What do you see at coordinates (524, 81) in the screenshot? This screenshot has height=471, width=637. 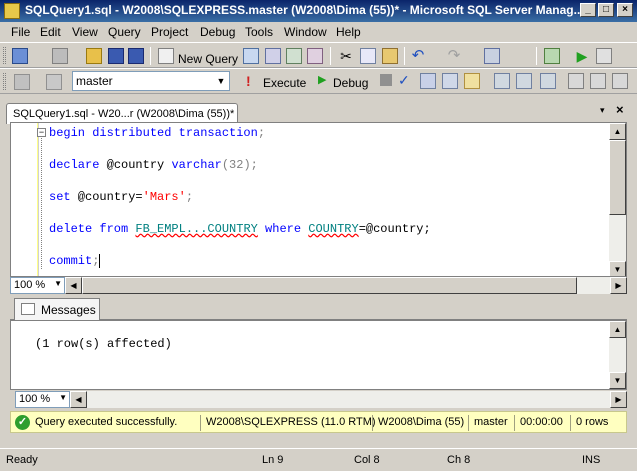 I see `results-to-grid-icon` at bounding box center [524, 81].